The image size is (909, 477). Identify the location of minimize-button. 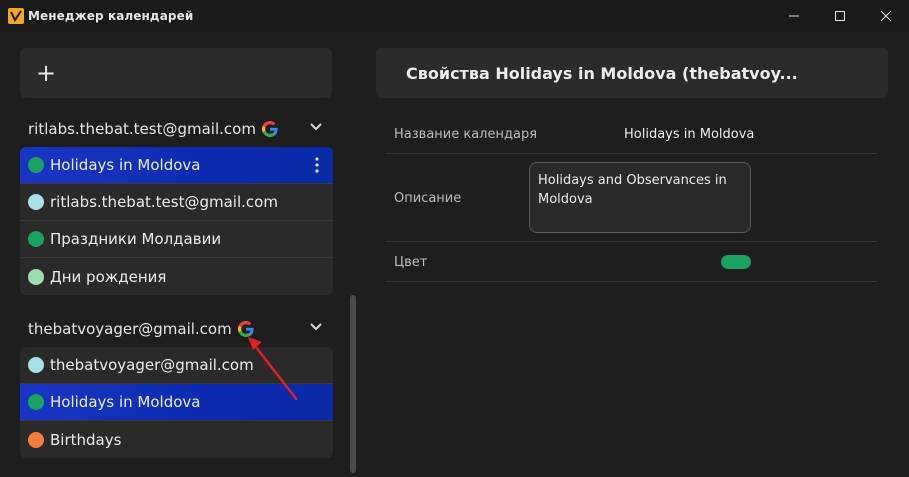
(794, 16).